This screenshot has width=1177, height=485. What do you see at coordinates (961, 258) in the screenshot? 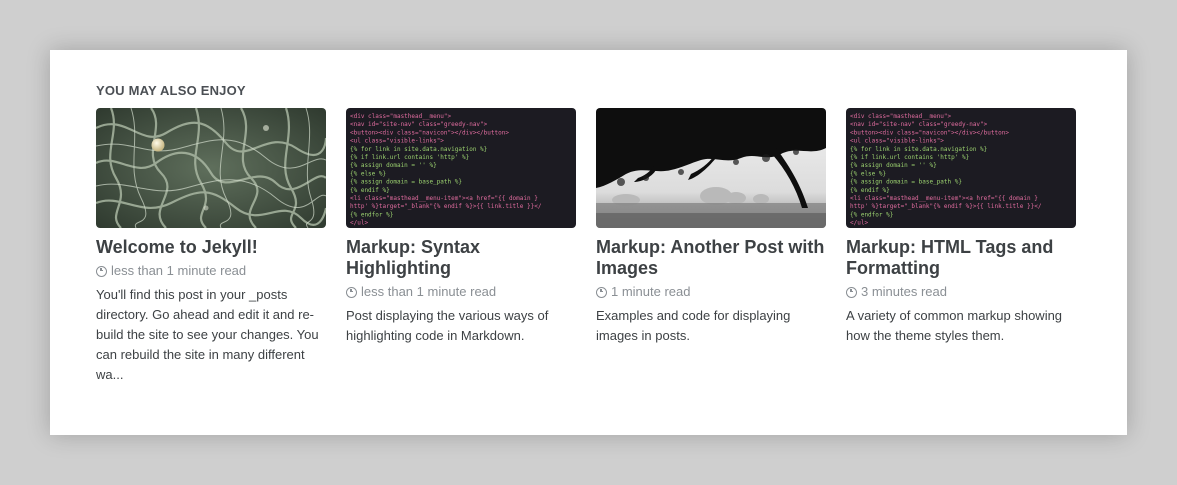
I see `post-title: Markup: HTML Tags and Formatting` at bounding box center [961, 258].